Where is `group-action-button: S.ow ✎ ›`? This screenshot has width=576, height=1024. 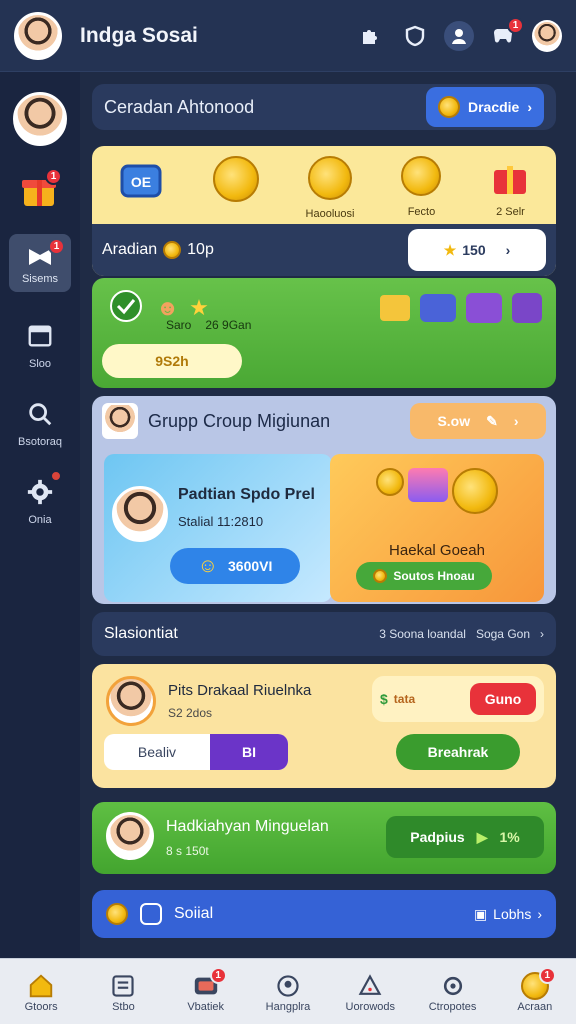 group-action-button: S.ow ✎ › is located at coordinates (478, 421).